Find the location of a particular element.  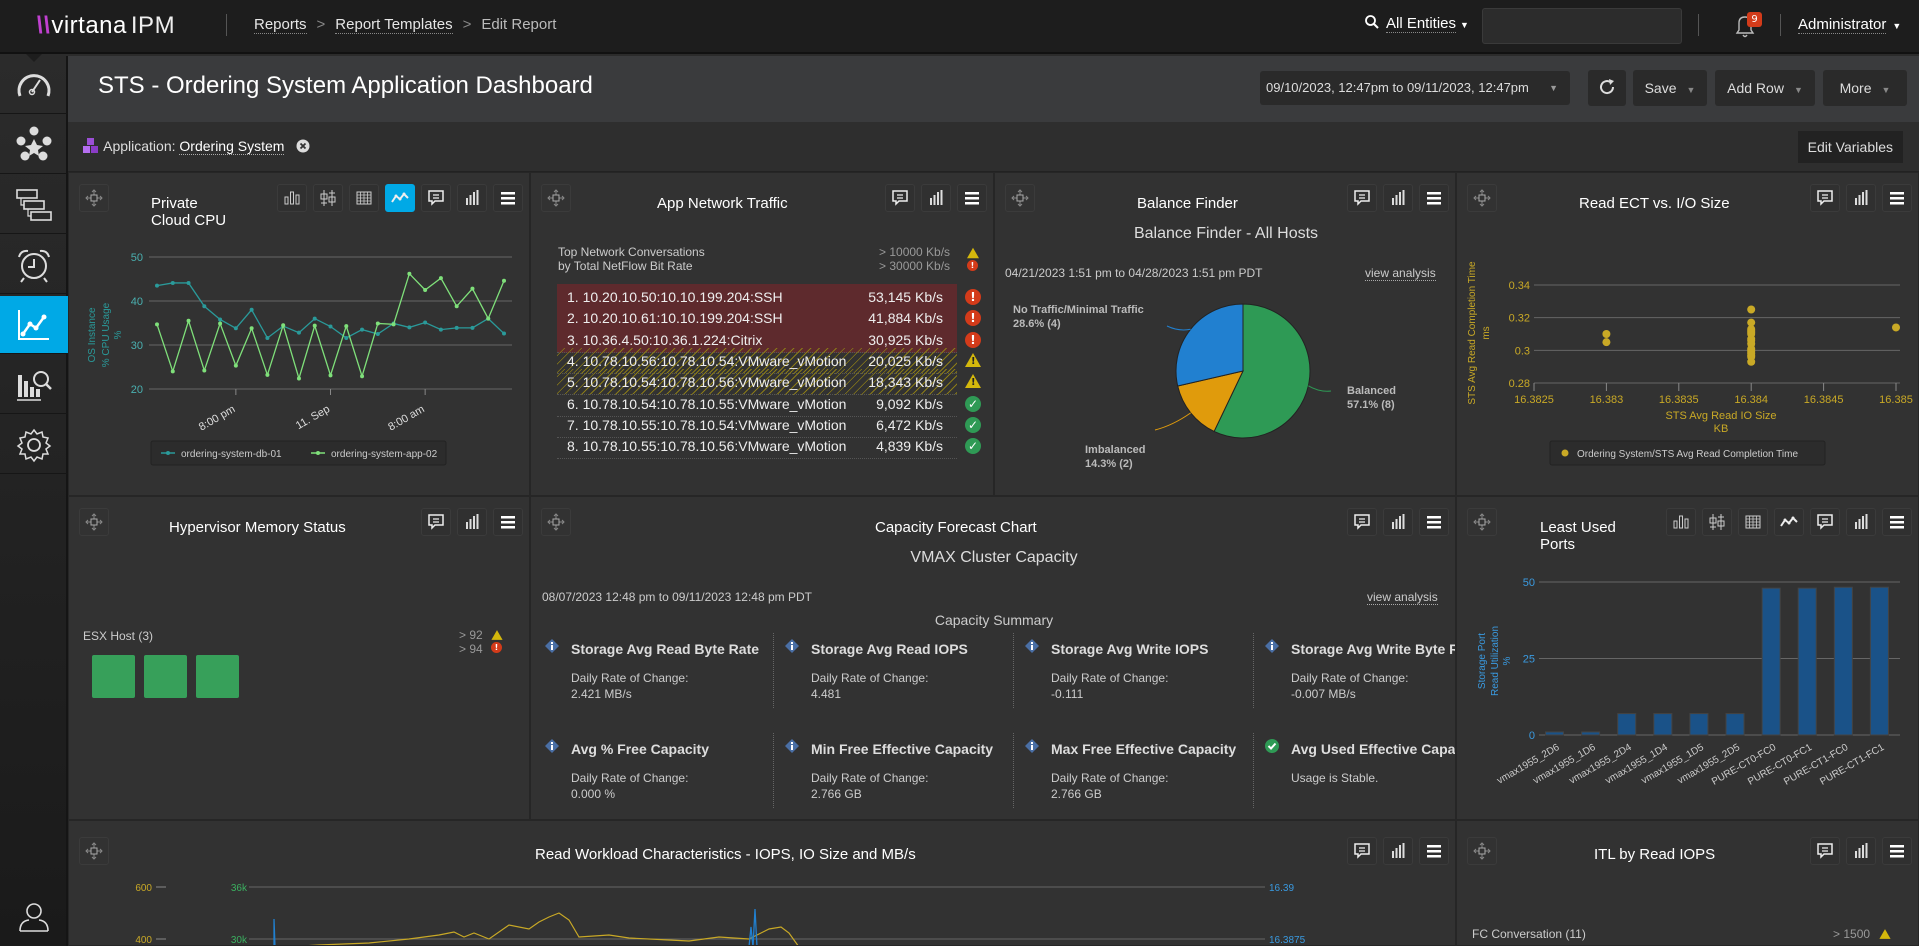

edit-variables-button: Edit Variables is located at coordinates (1850, 147).